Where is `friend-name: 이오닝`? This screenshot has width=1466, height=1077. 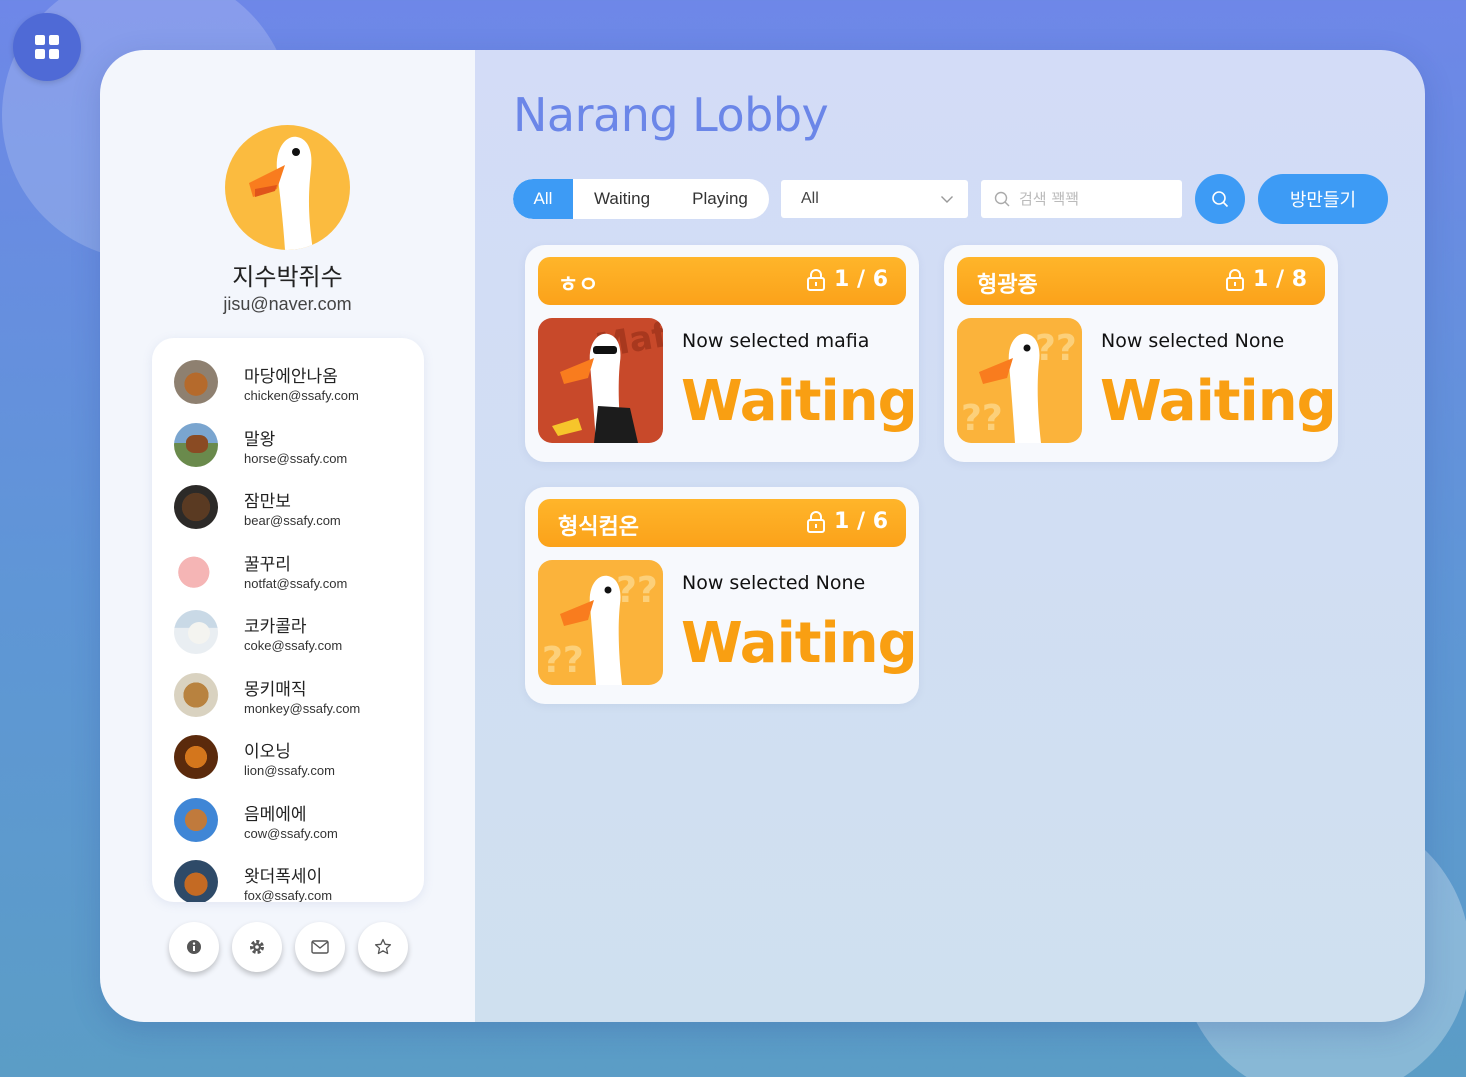 friend-name: 이오닝 is located at coordinates (267, 752).